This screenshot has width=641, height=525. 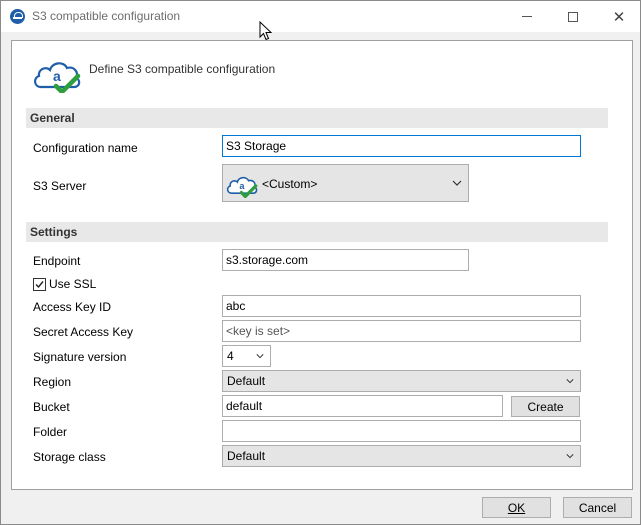 What do you see at coordinates (317, 118) in the screenshot?
I see `section-general: General` at bounding box center [317, 118].